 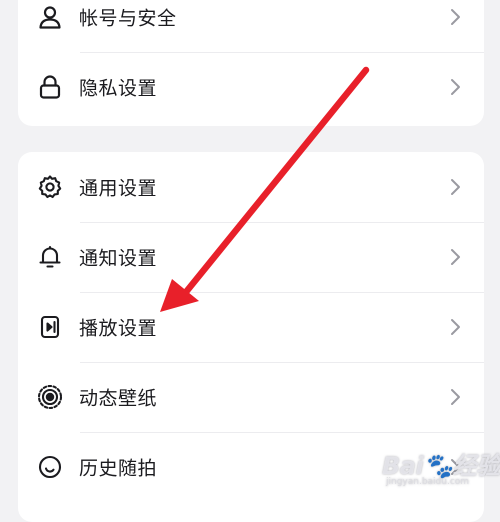 What do you see at coordinates (118, 188) in the screenshot?
I see `settings-row-label: 通用设置` at bounding box center [118, 188].